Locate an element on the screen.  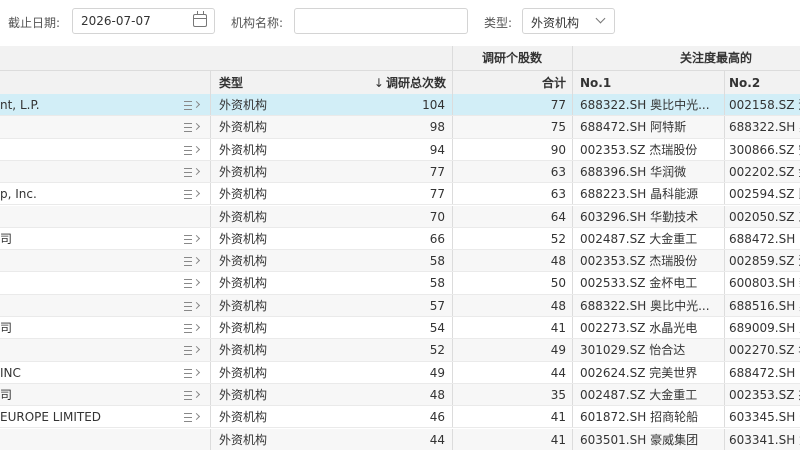
top-stock-no1-cell: 603501.SH 豪威集团 is located at coordinates (651, 439).